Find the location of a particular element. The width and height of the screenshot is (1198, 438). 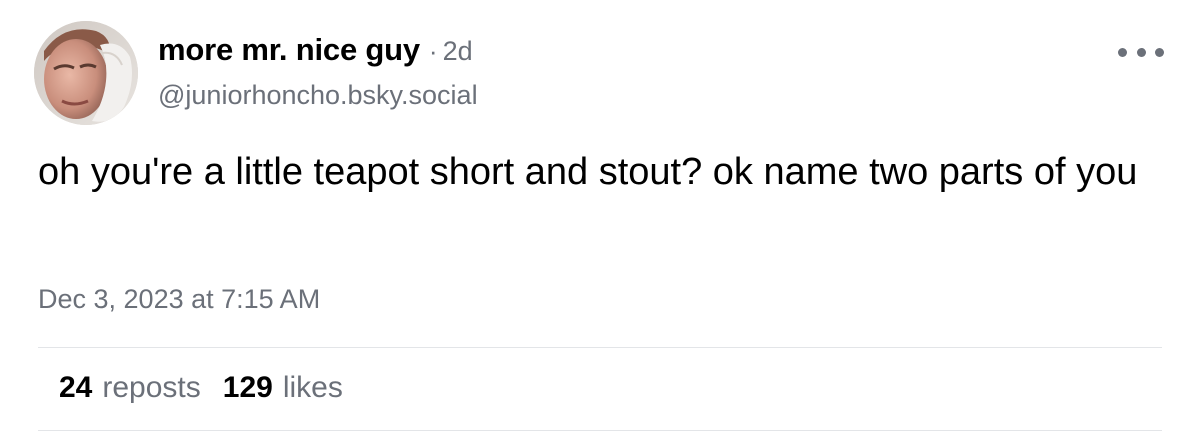

post-timestamp: Dec 3, 2023 at 7:15 AM is located at coordinates (179, 299).